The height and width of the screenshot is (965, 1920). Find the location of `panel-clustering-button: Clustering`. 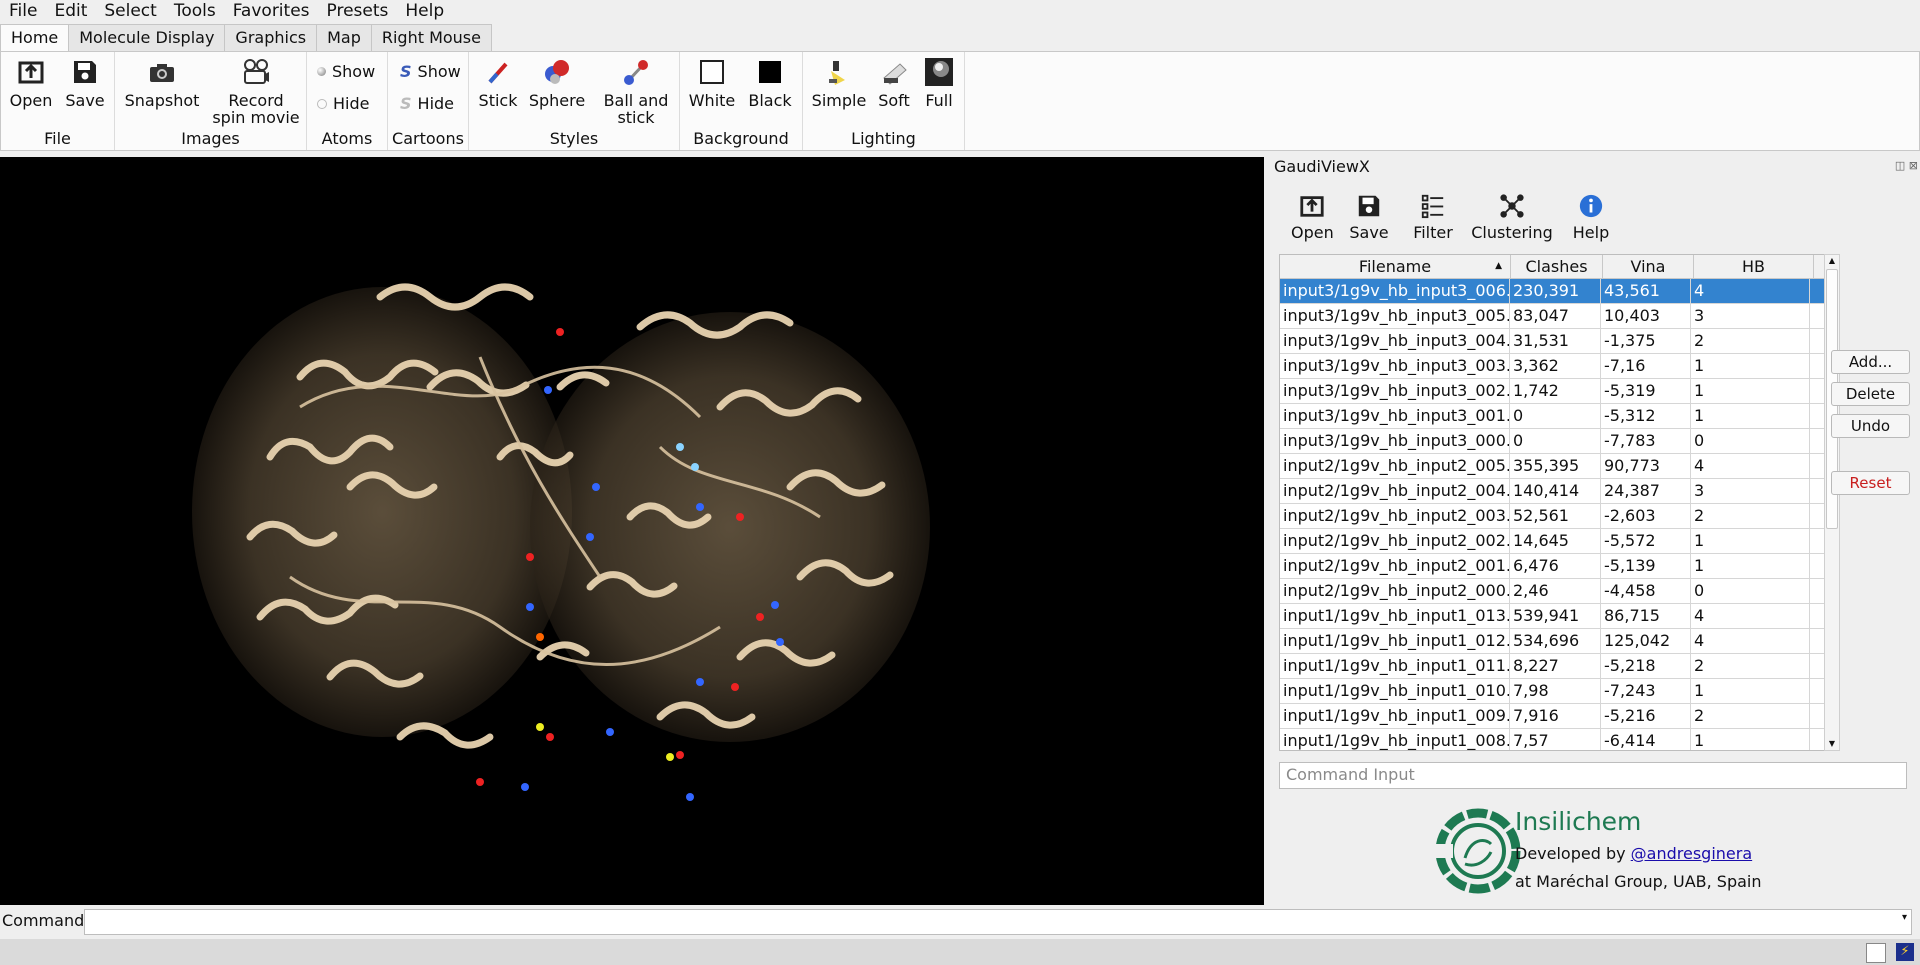

panel-clustering-button: Clustering is located at coordinates (1512, 217).